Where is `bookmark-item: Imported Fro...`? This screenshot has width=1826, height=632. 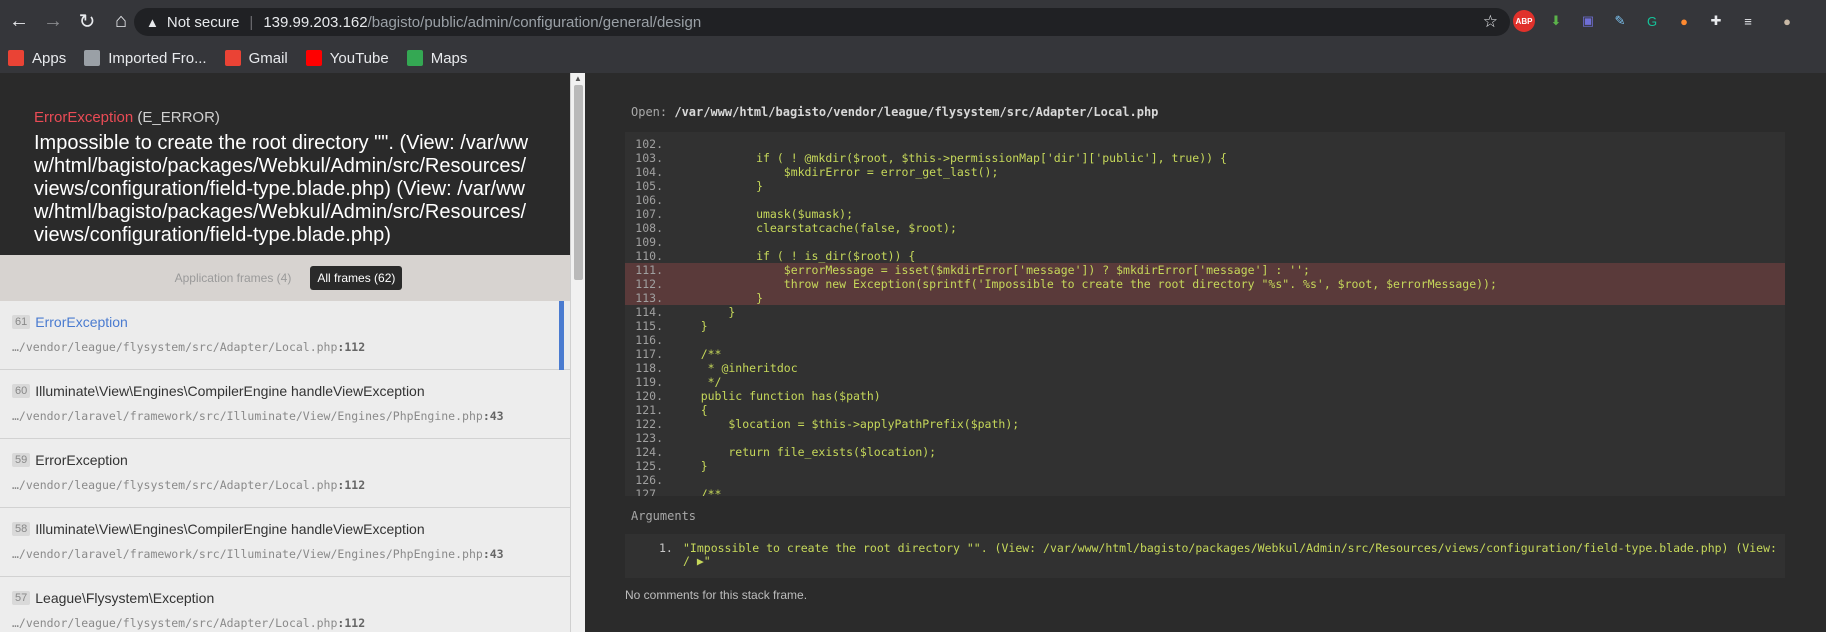 bookmark-item: Imported Fro... is located at coordinates (145, 58).